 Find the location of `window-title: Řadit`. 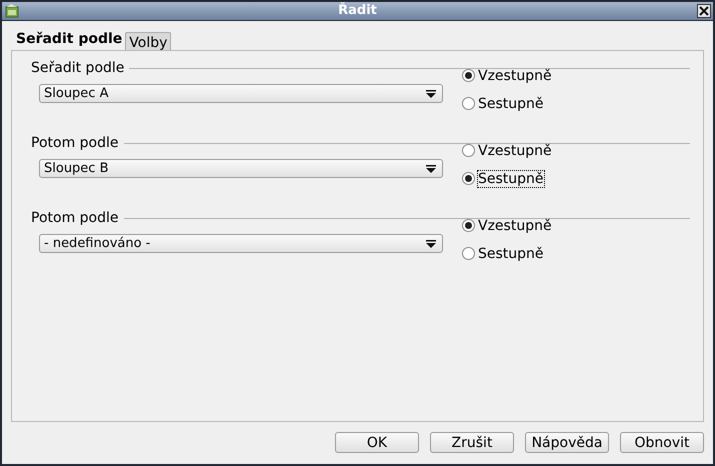

window-title: Řadit is located at coordinates (357, 10).